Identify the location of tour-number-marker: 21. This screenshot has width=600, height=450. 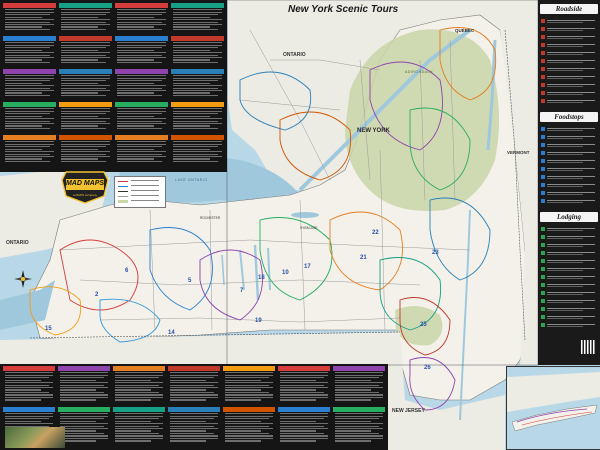
(363, 258).